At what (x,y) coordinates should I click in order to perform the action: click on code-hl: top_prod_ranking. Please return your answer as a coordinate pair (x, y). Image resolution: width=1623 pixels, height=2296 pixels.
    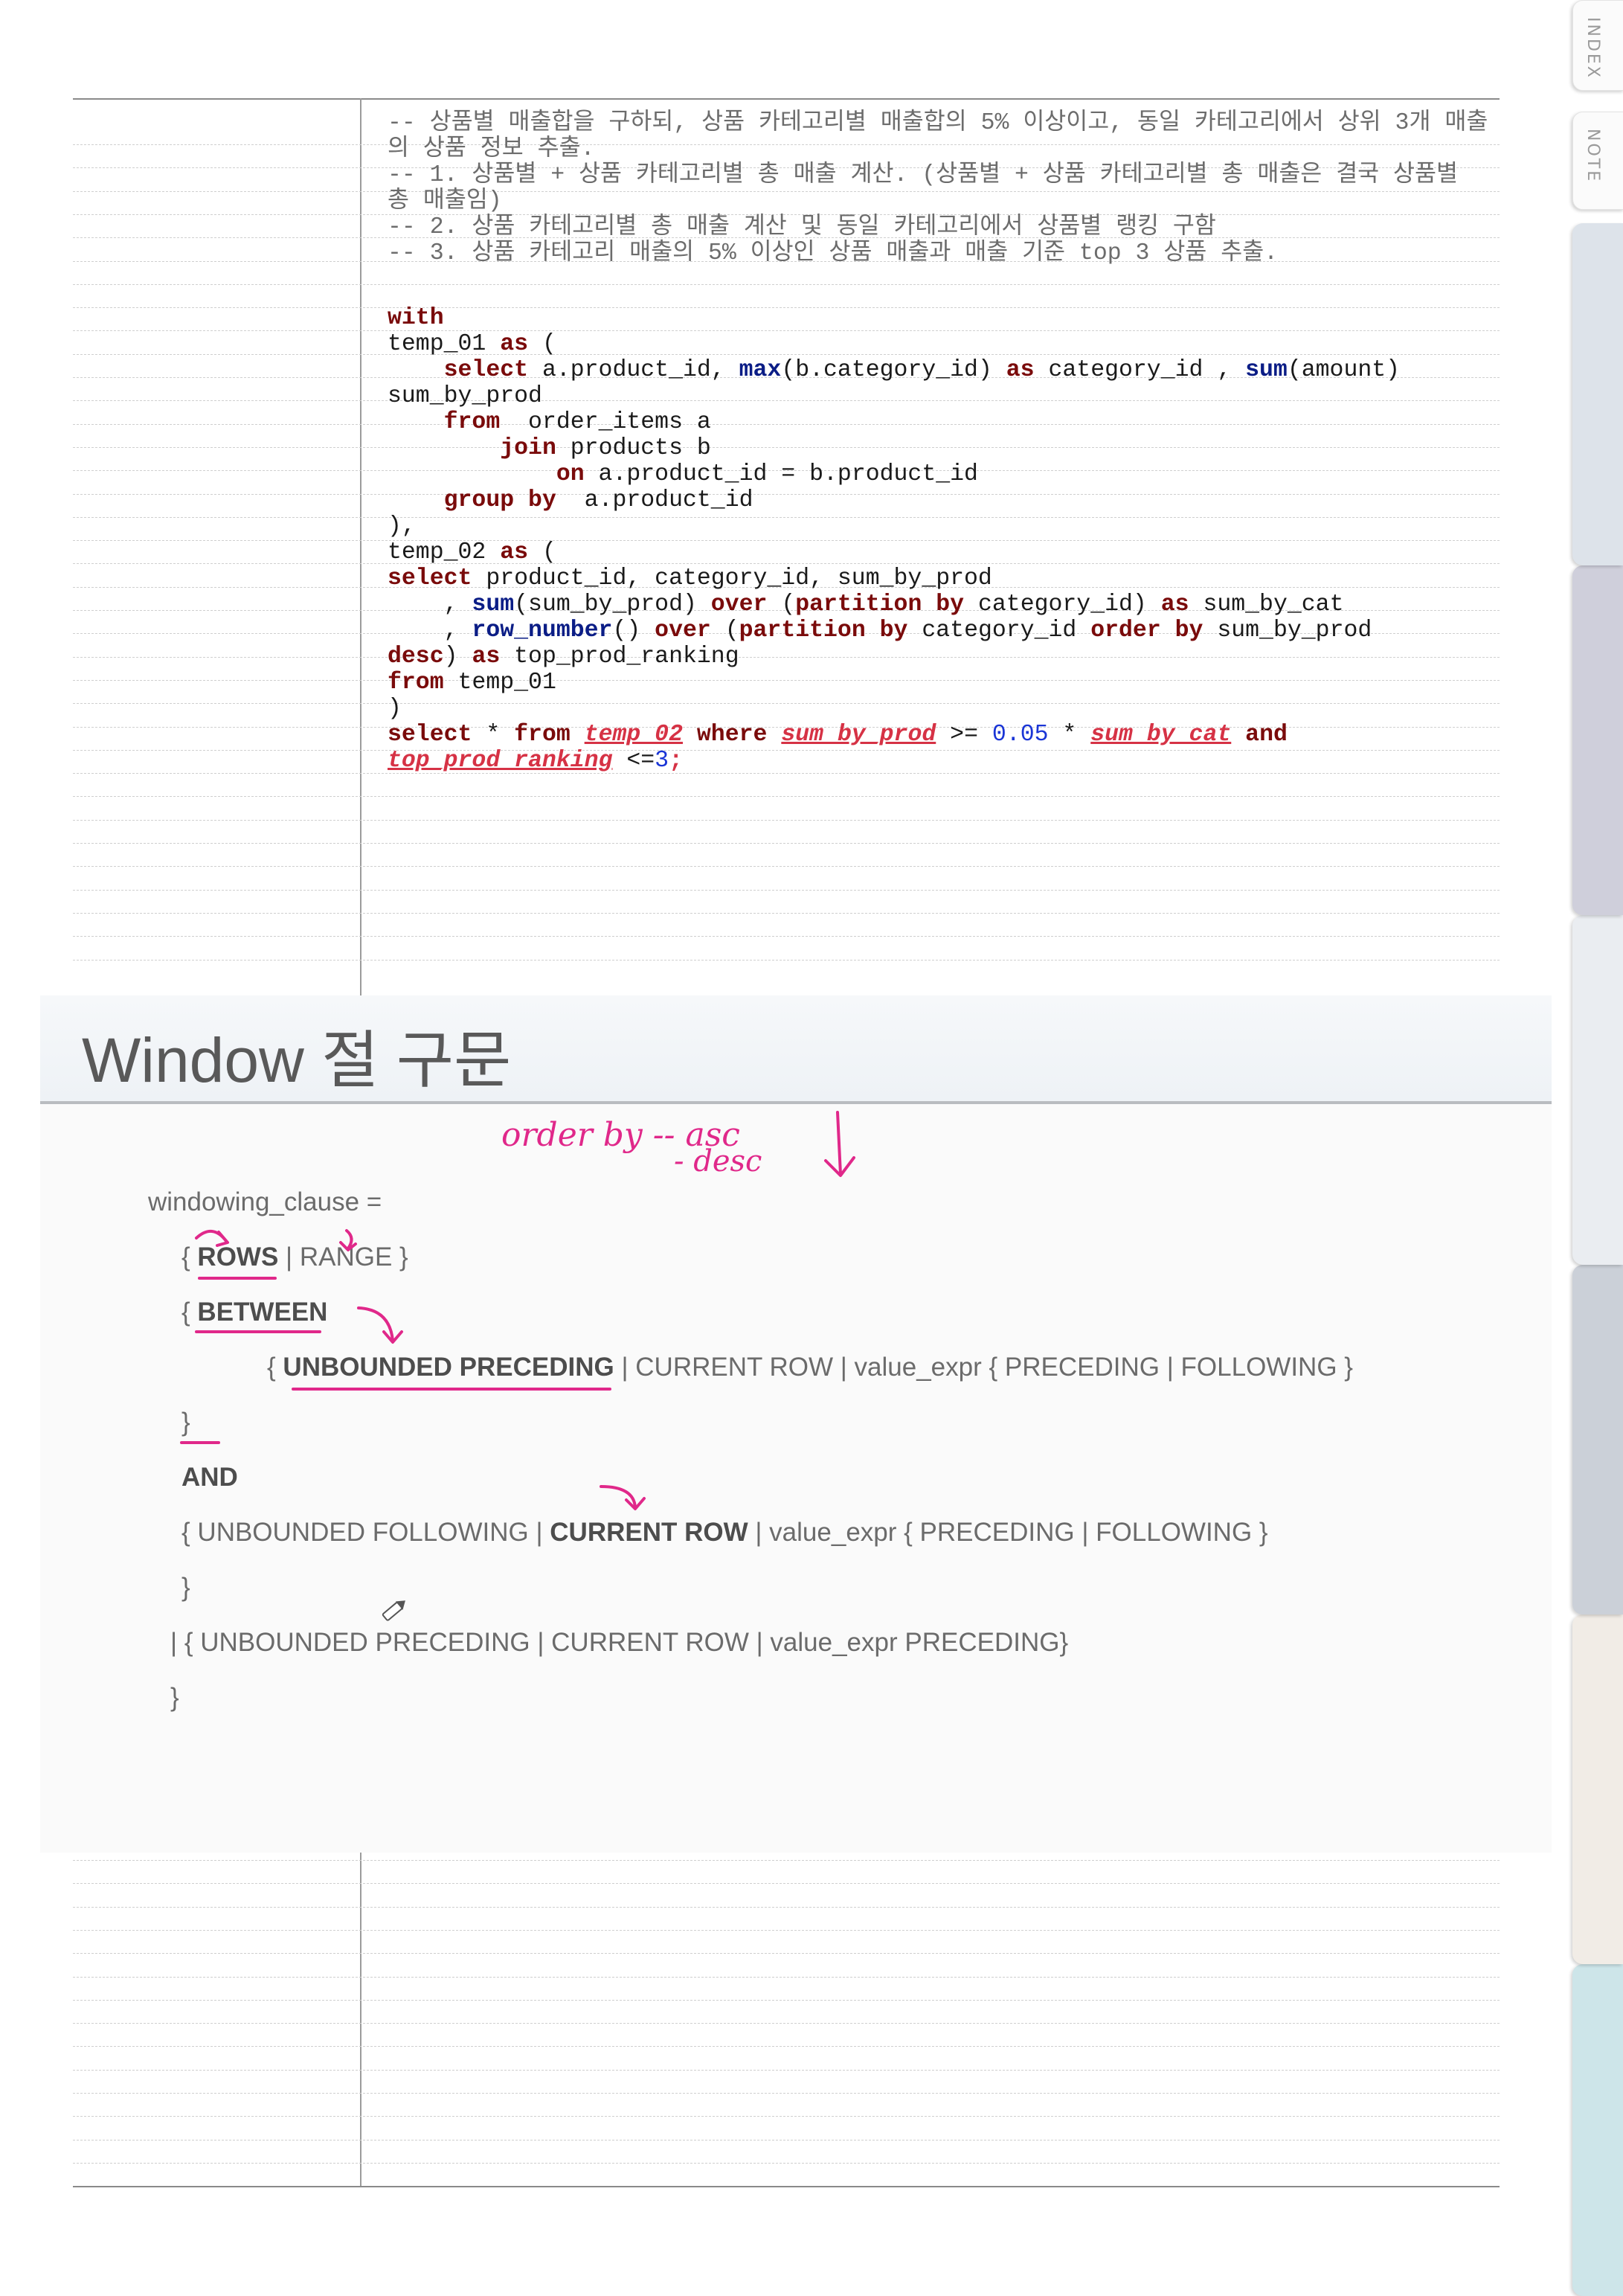
    Looking at the image, I should click on (500, 761).